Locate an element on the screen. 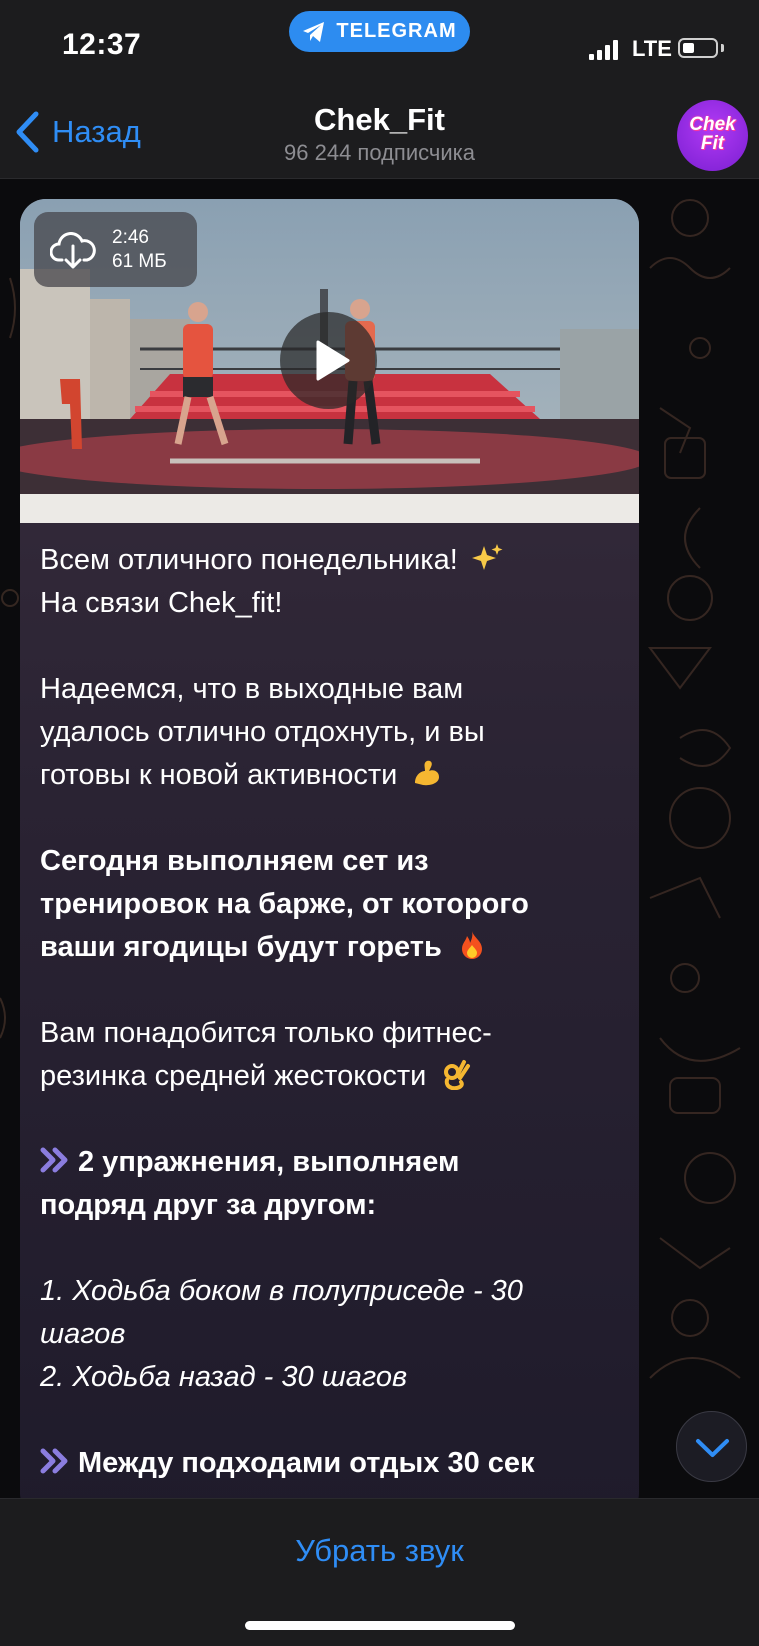 The image size is (759, 1646). video-duration: 2:46 is located at coordinates (130, 237).